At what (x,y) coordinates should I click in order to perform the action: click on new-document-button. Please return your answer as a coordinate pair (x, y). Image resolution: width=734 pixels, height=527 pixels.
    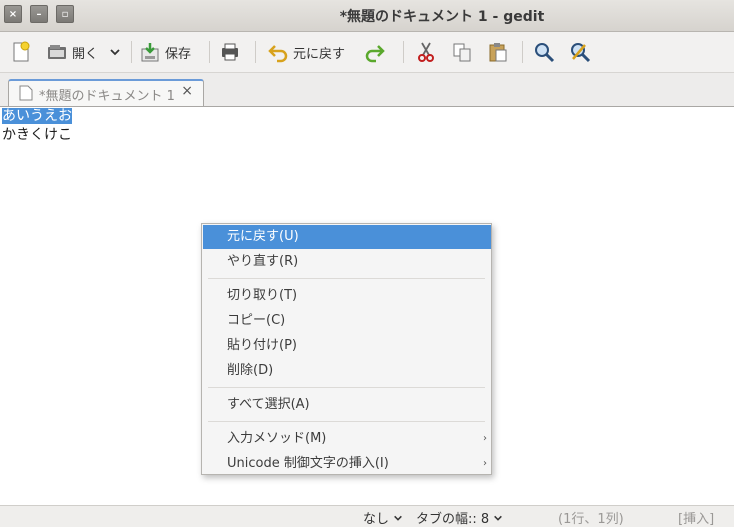
    Looking at the image, I should click on (21, 52).